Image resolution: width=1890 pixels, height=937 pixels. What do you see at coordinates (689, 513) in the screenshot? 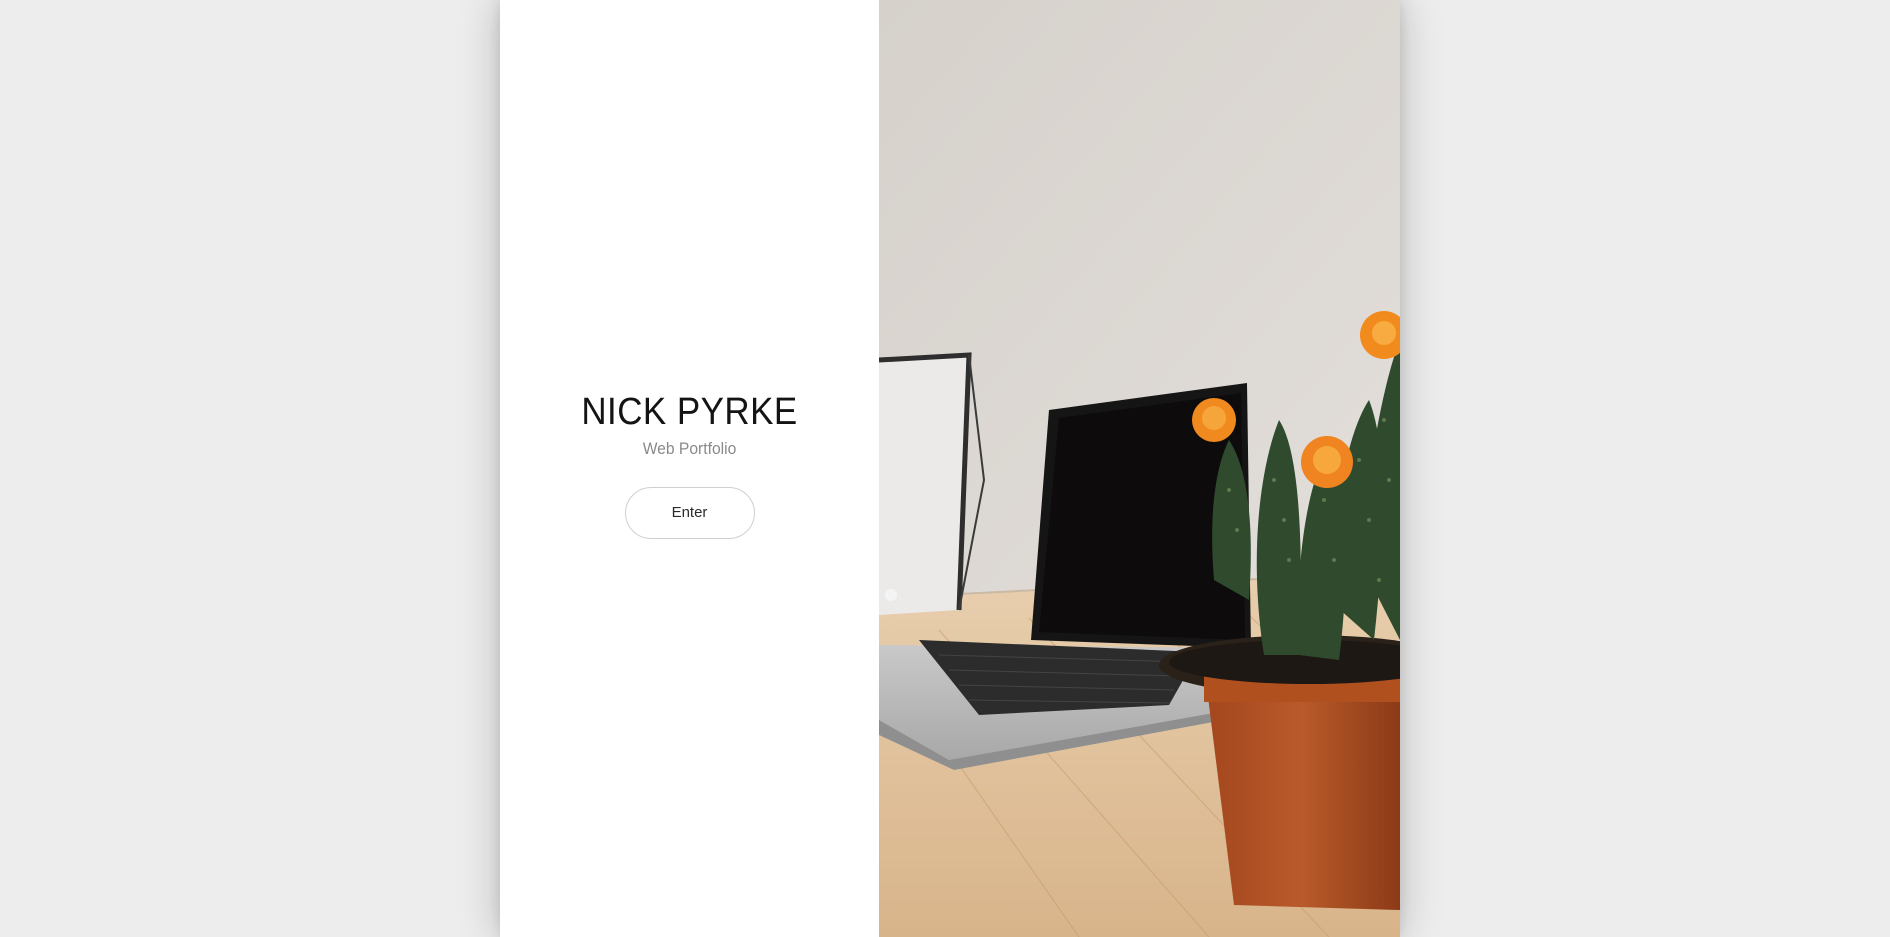
I see `enter-button: Enter` at bounding box center [689, 513].